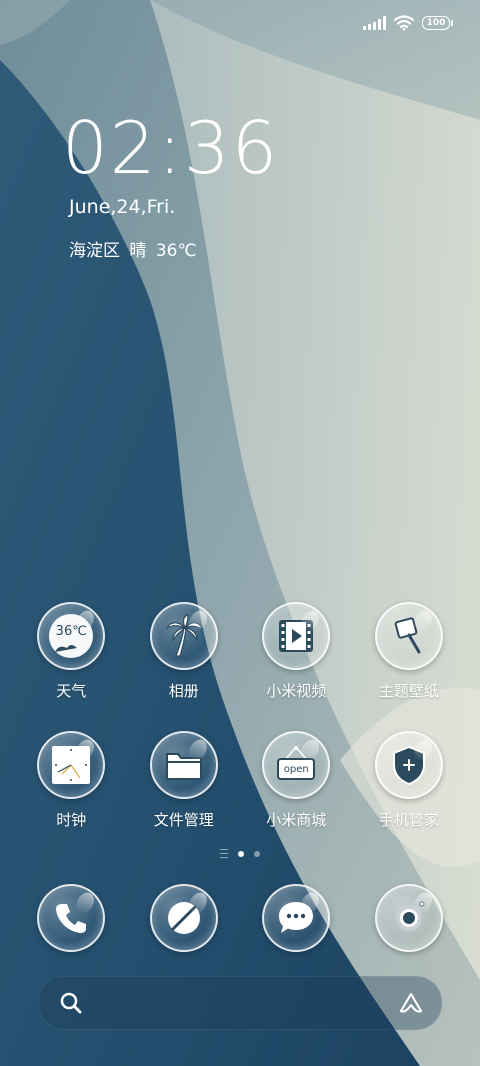 The image size is (480, 1066). Describe the element at coordinates (404, 23) in the screenshot. I see `wifi-icon` at that location.